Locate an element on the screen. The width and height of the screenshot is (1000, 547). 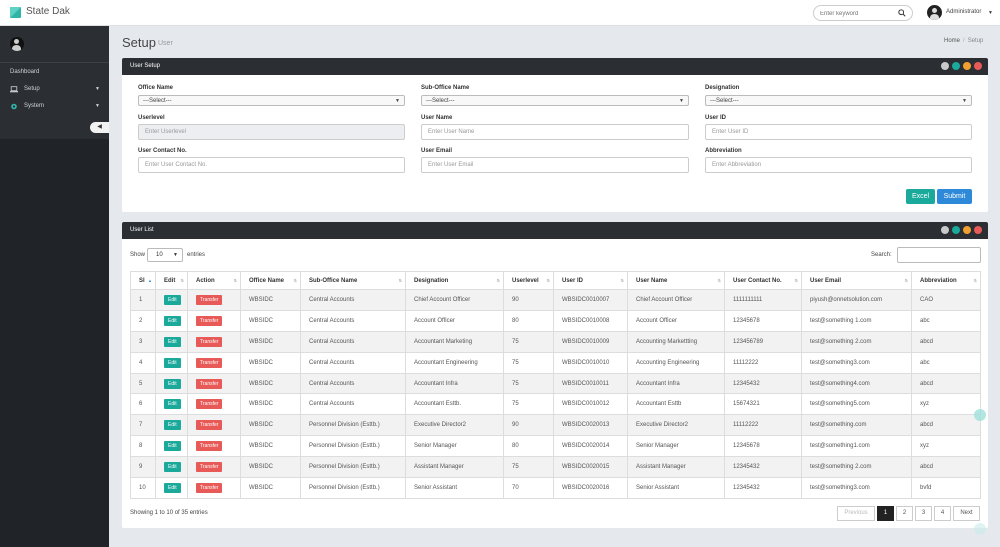
column-header: Edit ⇅ is located at coordinates (171, 280).